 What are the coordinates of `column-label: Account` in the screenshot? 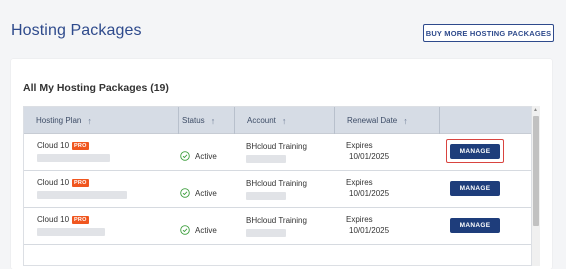 It's located at (261, 120).